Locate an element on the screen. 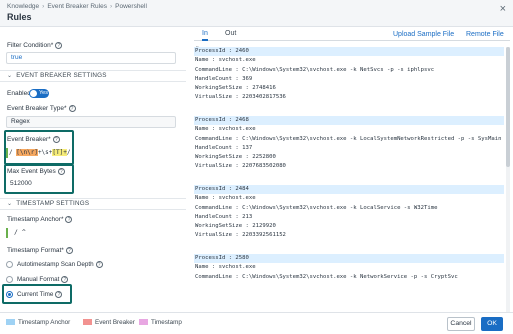 The image size is (513, 334). timestamp-anchor-label: Timestamp Anchor*? is located at coordinates (40, 220).